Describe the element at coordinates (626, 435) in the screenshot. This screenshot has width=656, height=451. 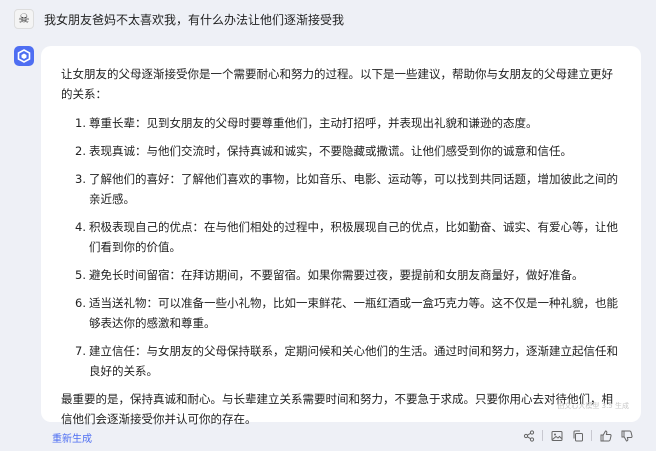
I see `thumbs-down-icon` at that location.